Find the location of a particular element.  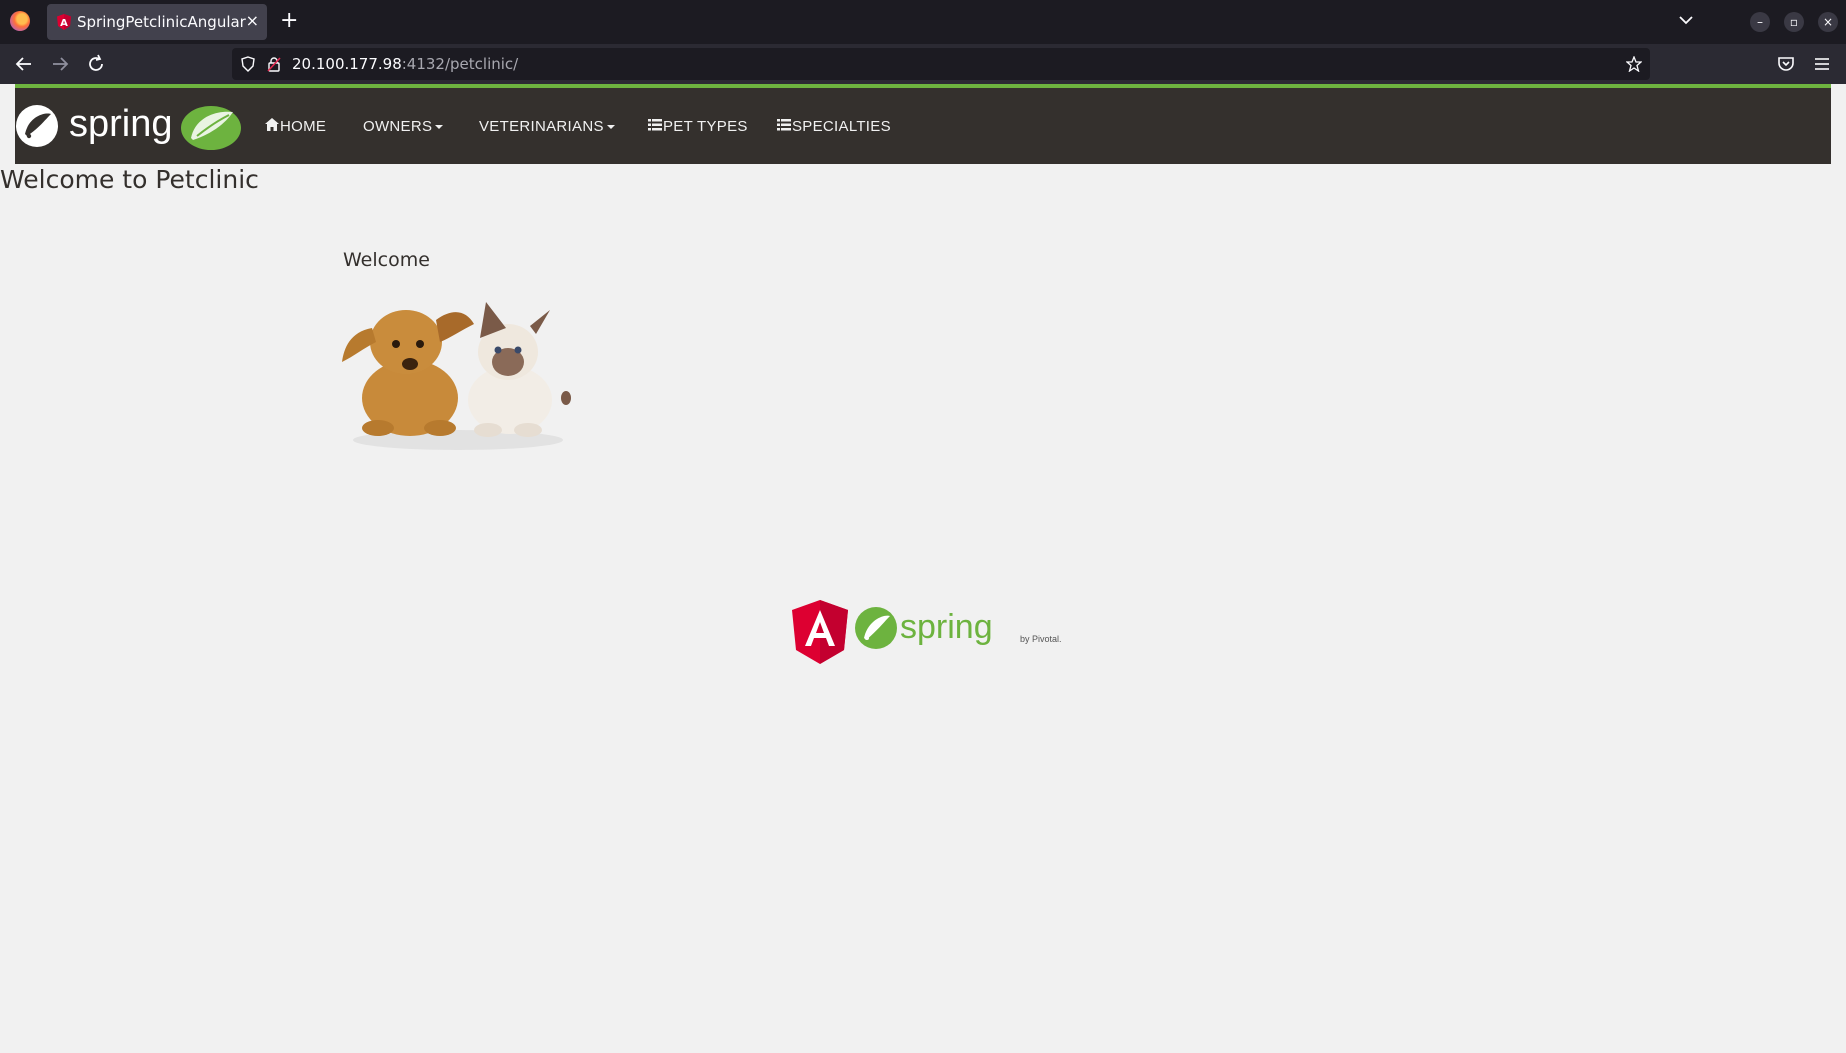

hamburger-menu-icon is located at coordinates (1822, 64).